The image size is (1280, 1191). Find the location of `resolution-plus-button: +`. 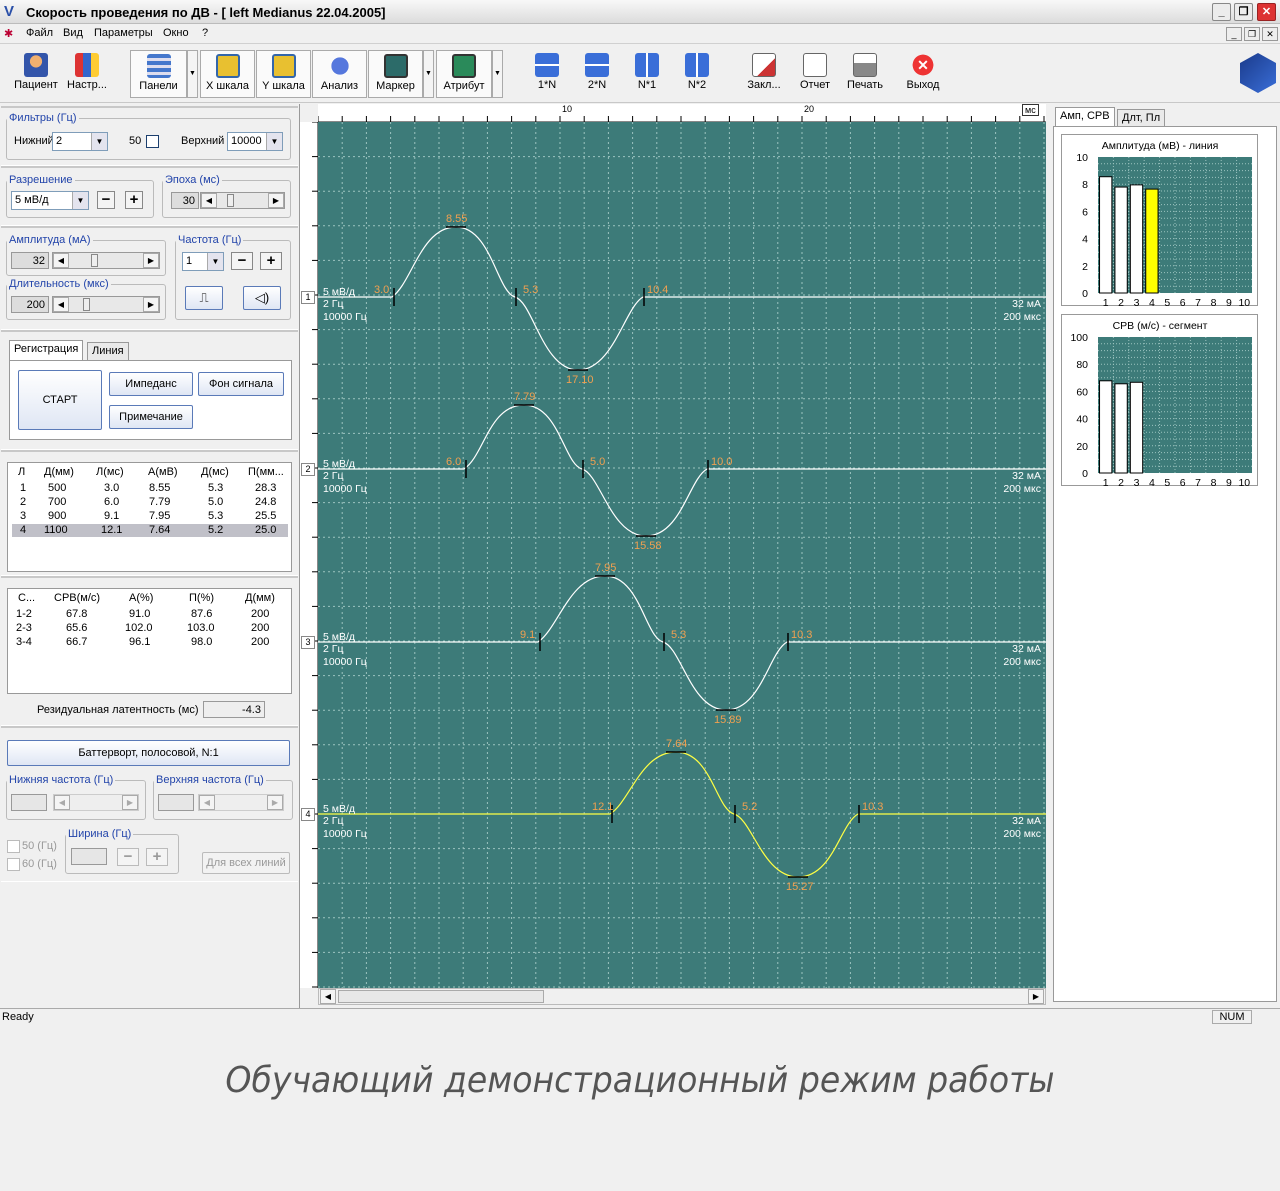

resolution-plus-button: + is located at coordinates (134, 200).